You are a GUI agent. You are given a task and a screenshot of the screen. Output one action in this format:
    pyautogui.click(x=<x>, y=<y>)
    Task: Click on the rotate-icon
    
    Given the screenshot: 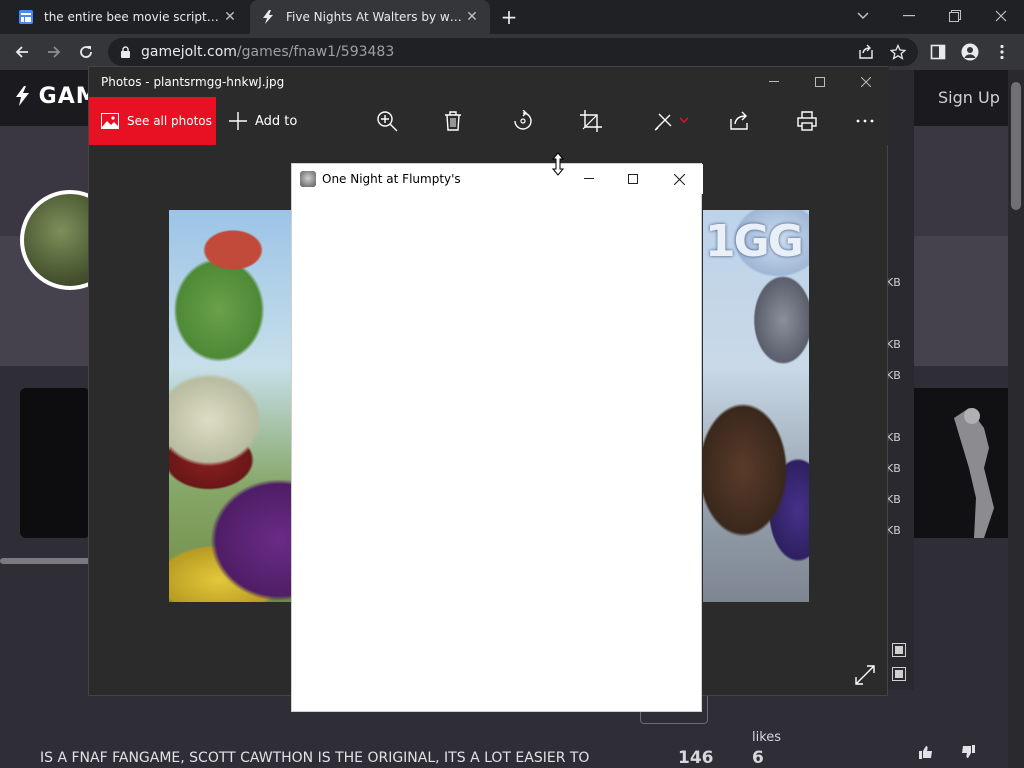 What is the action you would take?
    pyautogui.click(x=523, y=121)
    